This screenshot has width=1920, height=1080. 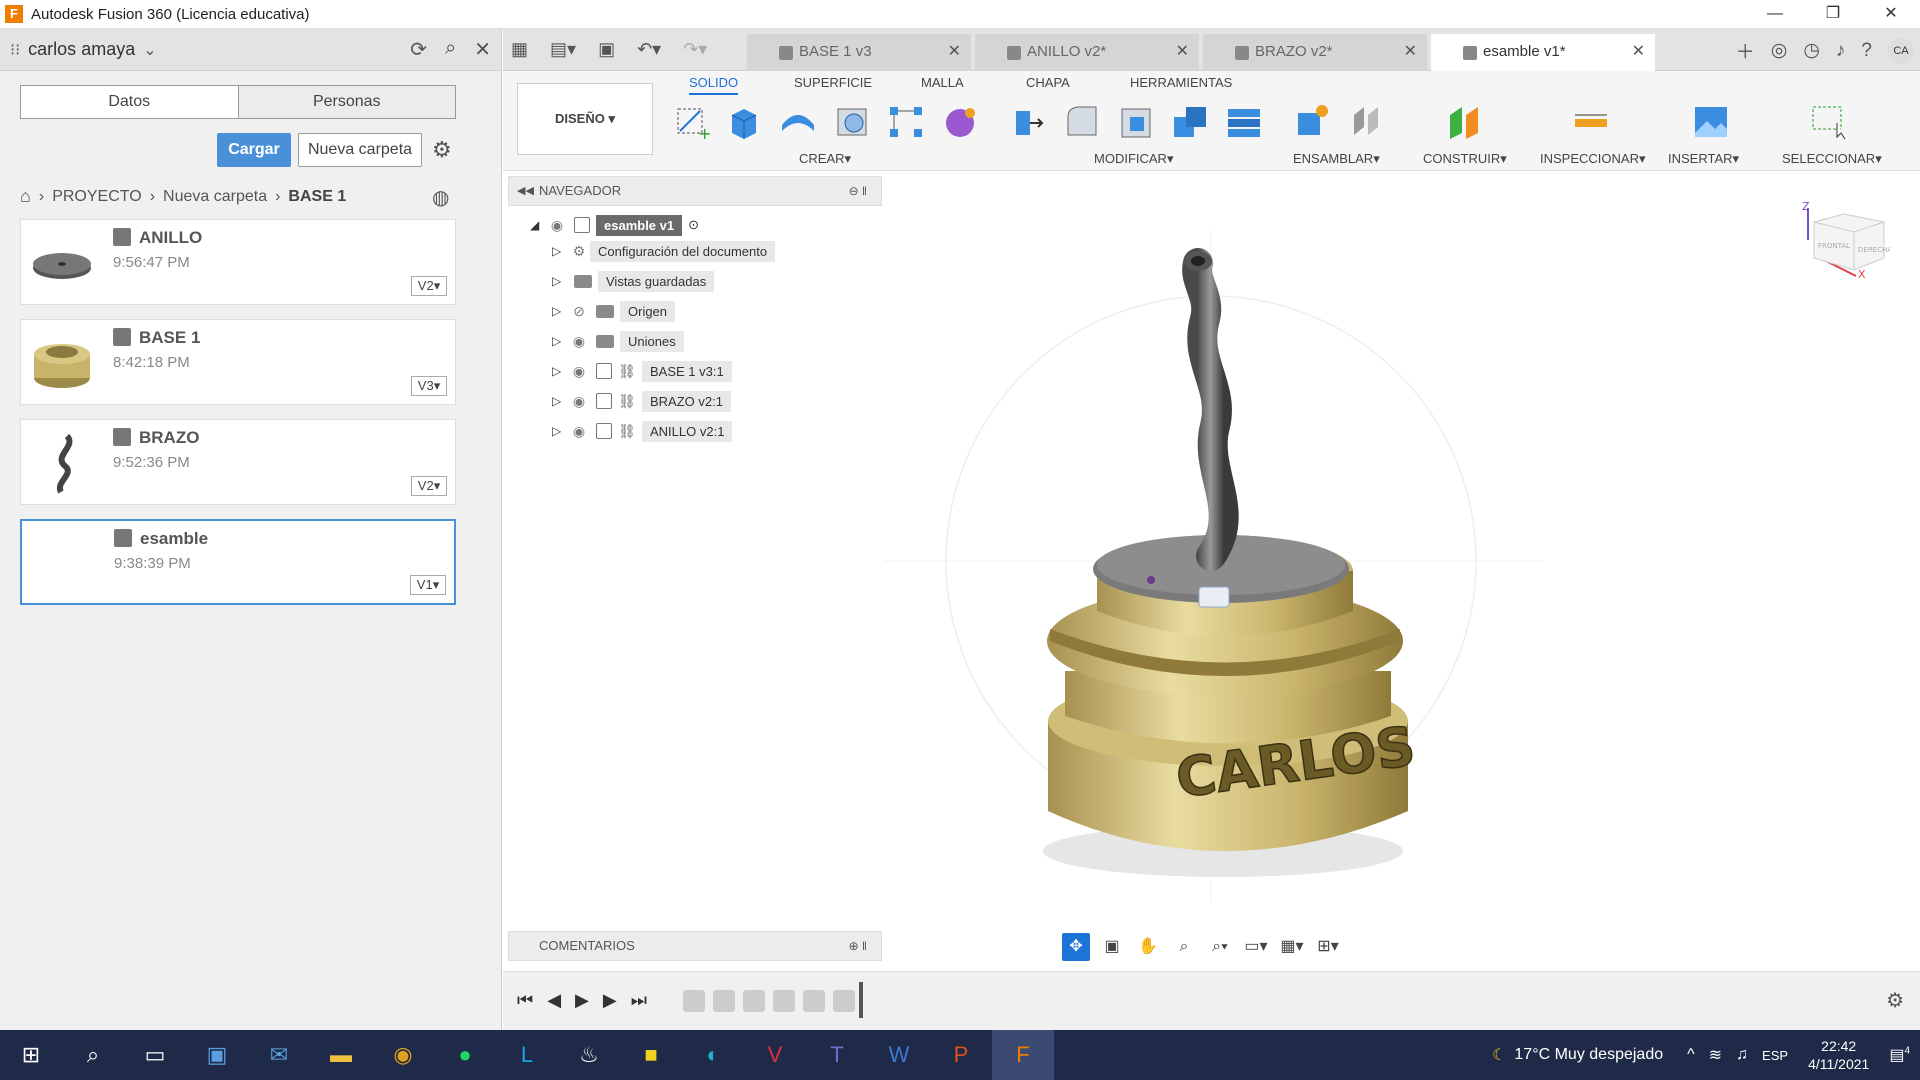 I want to click on tab-base1: BASE 1 v3 ✕, so click(x=859, y=52).